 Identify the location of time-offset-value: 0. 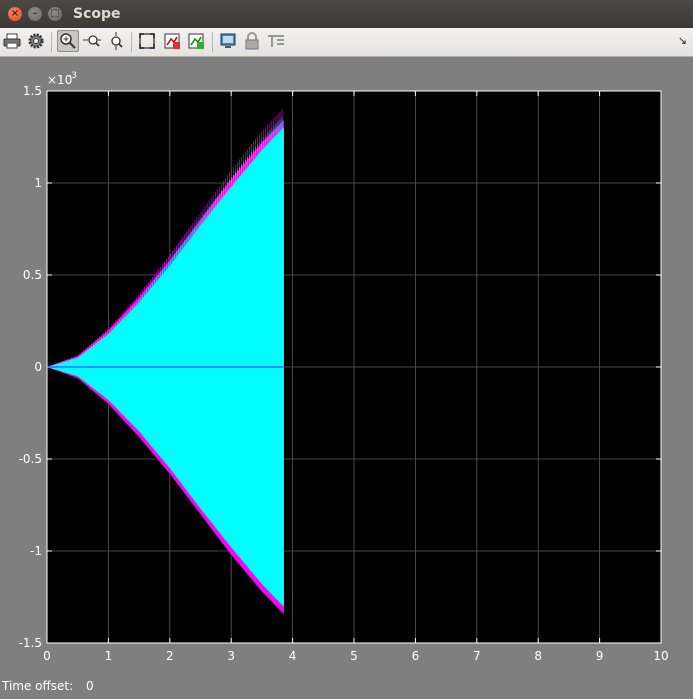
(90, 686).